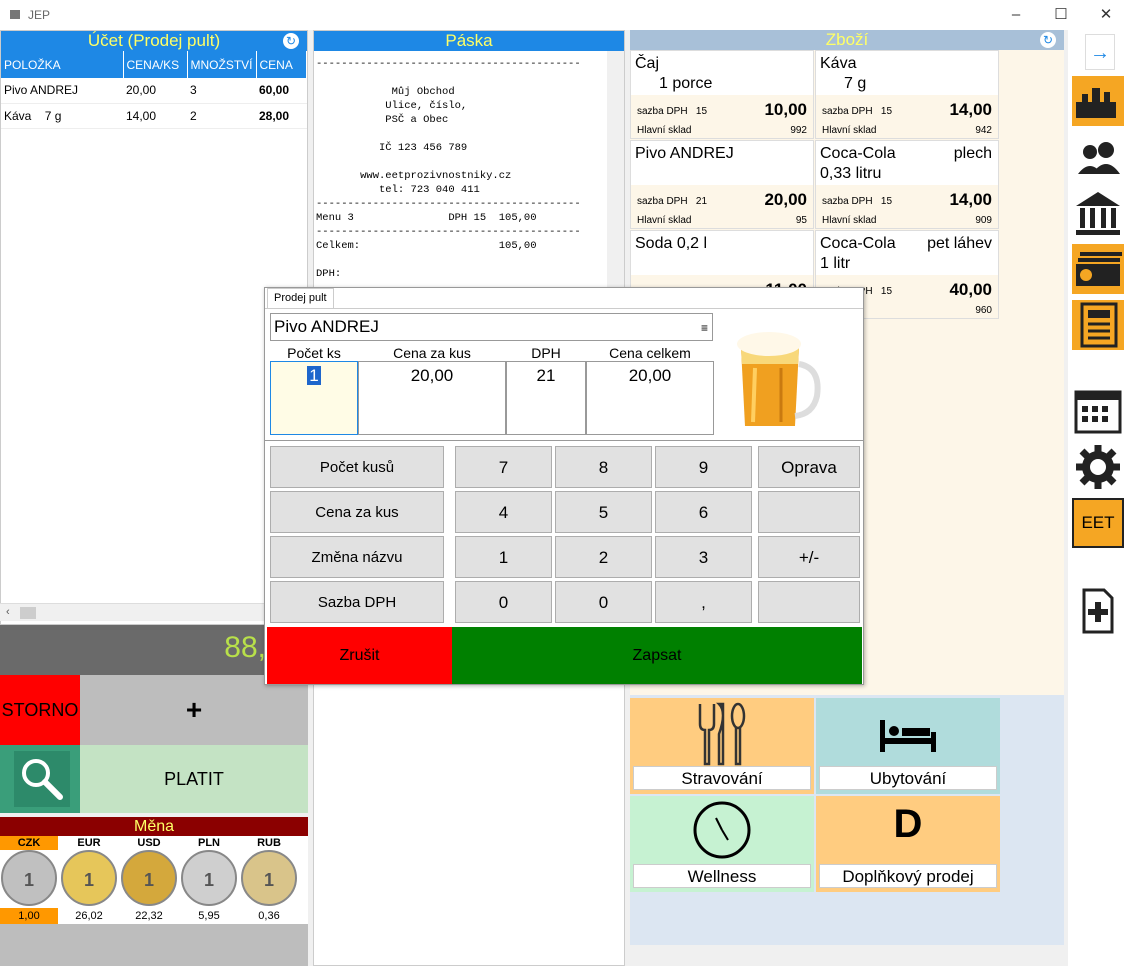 This screenshot has width=1131, height=966. What do you see at coordinates (1098, 101) in the screenshot?
I see `city-icon` at bounding box center [1098, 101].